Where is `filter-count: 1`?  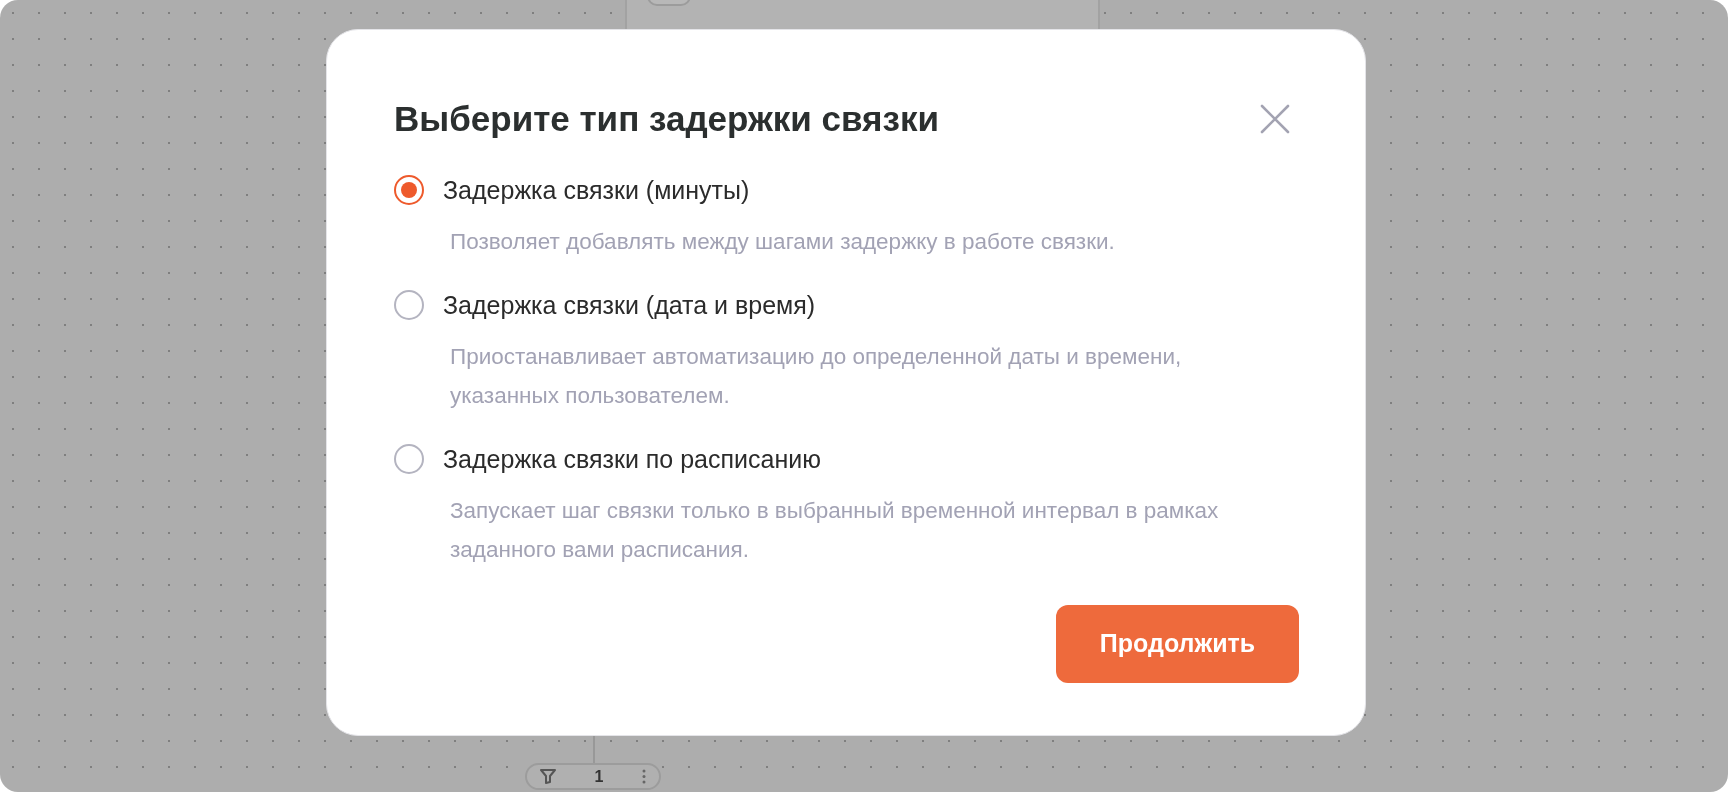 filter-count: 1 is located at coordinates (599, 776).